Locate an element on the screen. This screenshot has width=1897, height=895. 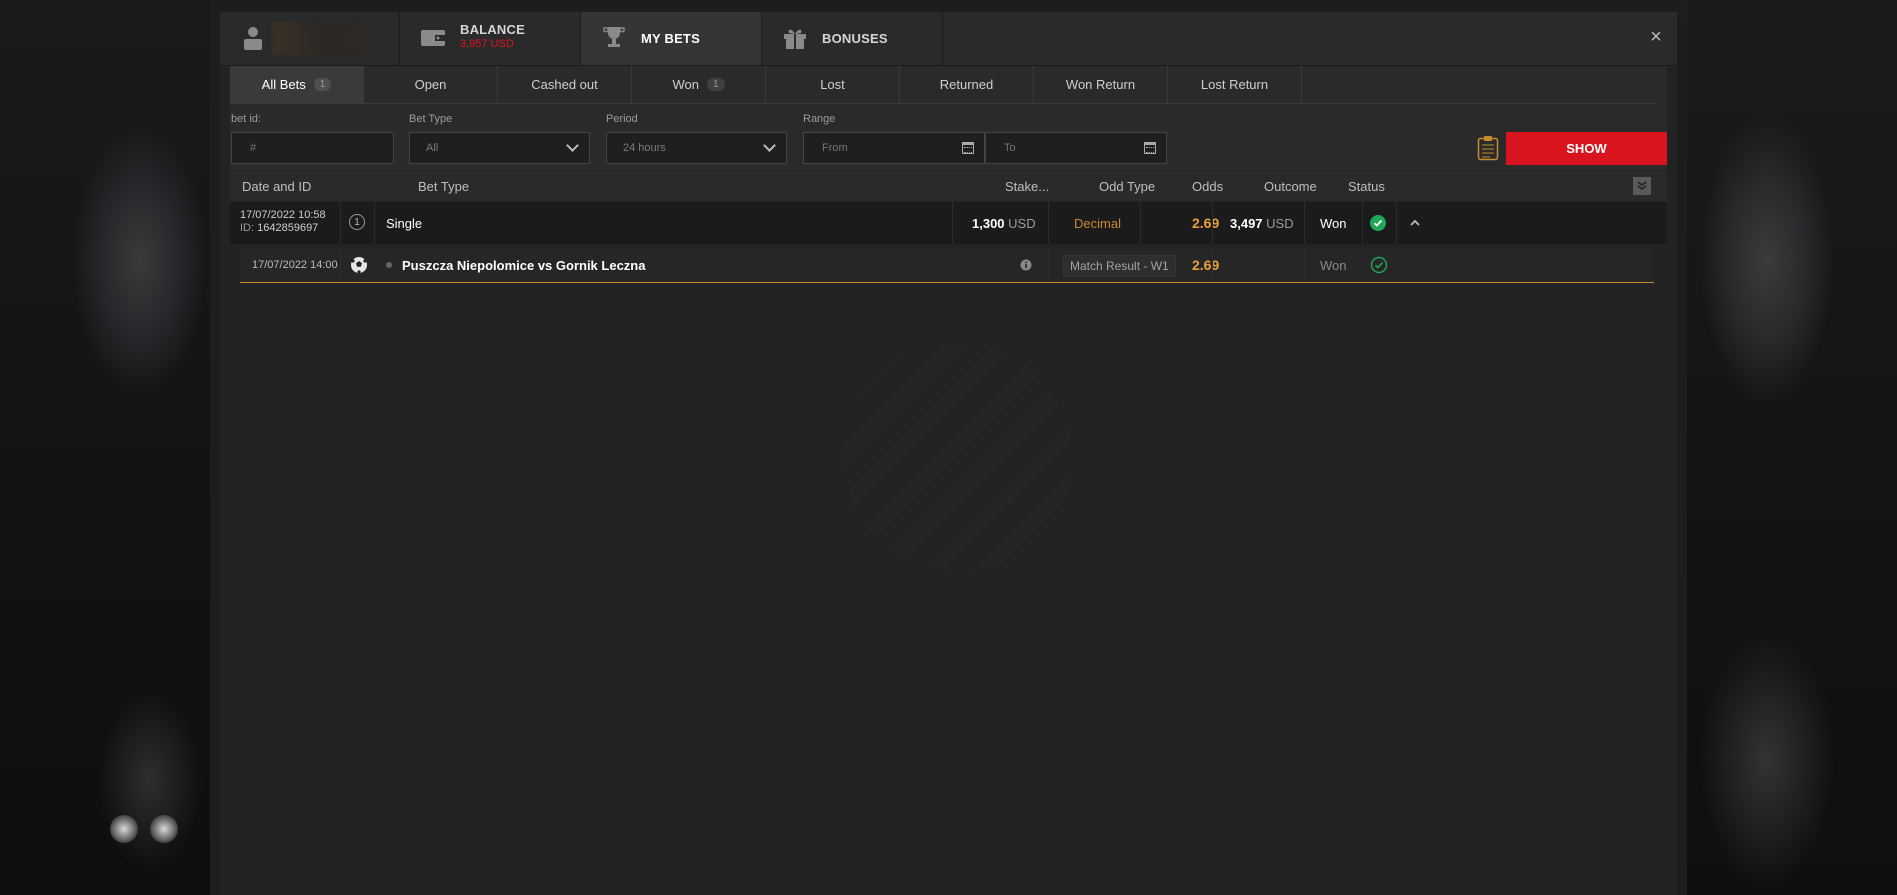
won-check-icon is located at coordinates (1378, 223).